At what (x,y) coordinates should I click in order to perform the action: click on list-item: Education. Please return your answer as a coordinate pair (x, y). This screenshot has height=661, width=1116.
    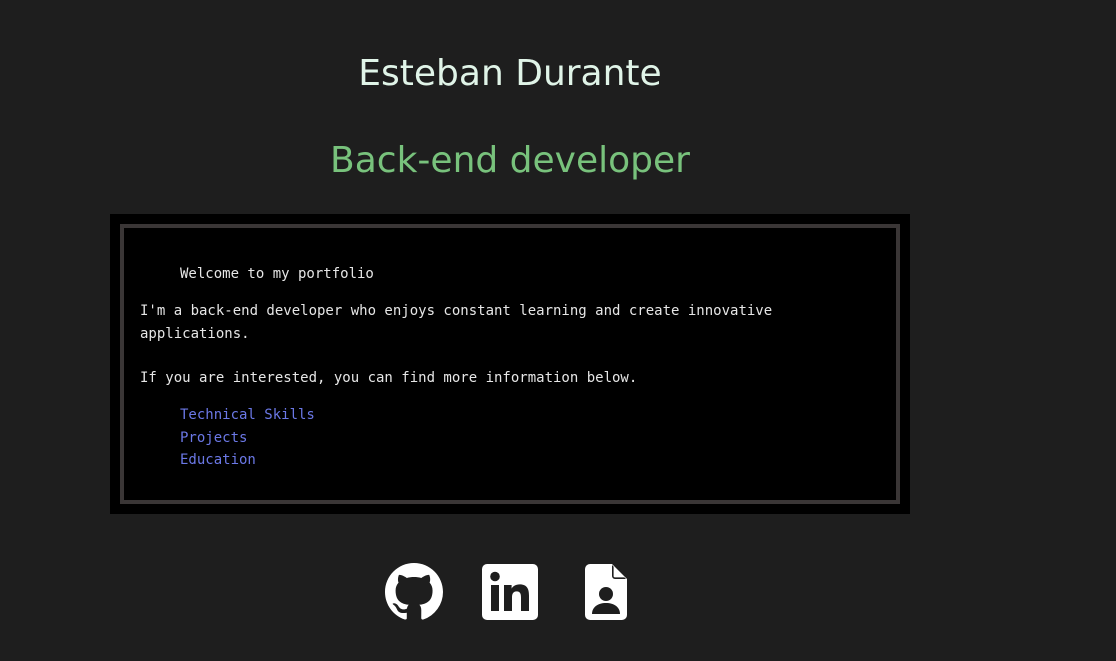
    Looking at the image, I should click on (247, 460).